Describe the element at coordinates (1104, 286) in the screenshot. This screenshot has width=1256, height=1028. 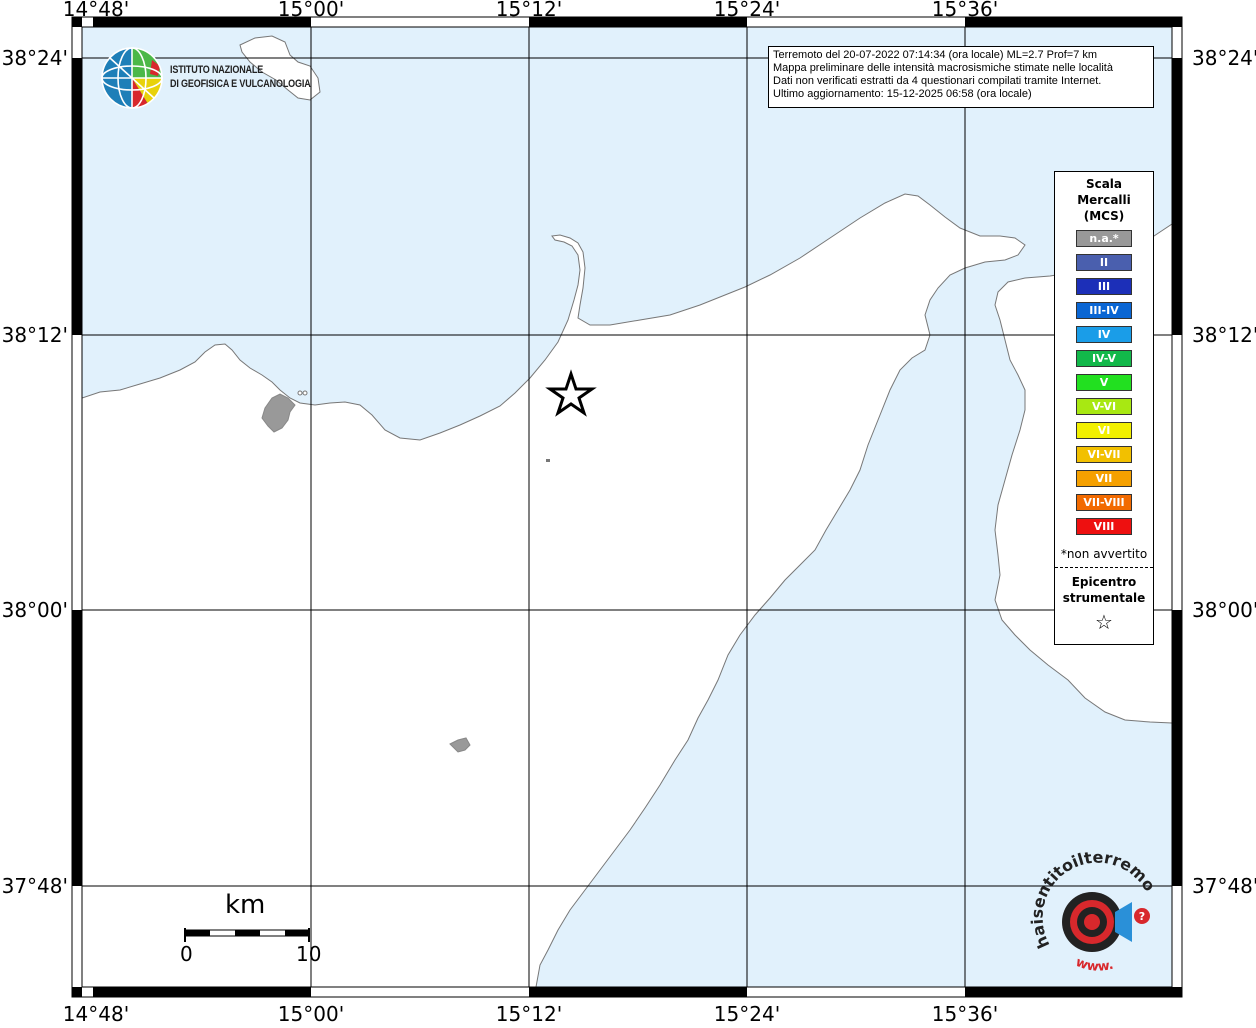
I see `legend-swatch: III` at that location.